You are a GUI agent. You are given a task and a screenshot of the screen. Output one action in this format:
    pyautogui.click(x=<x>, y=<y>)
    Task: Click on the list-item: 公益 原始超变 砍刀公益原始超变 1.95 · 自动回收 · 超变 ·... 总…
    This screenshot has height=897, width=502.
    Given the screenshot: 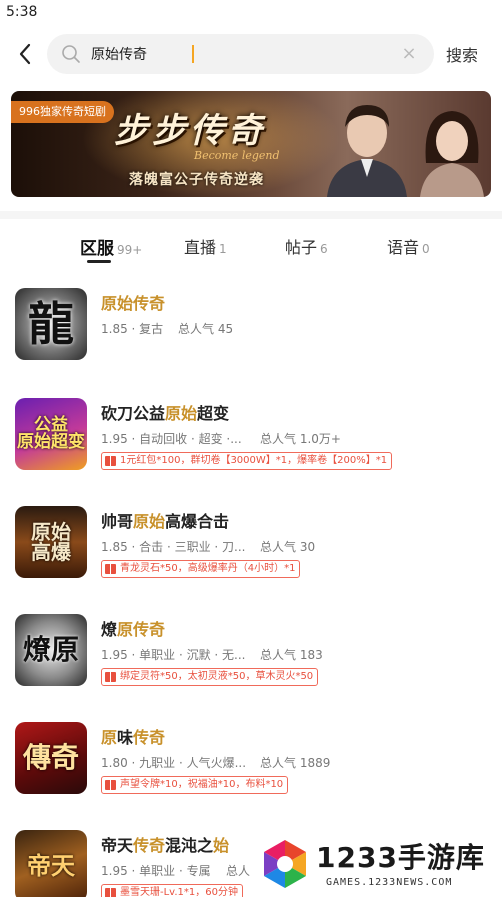 What is the action you would take?
    pyautogui.click(x=251, y=444)
    